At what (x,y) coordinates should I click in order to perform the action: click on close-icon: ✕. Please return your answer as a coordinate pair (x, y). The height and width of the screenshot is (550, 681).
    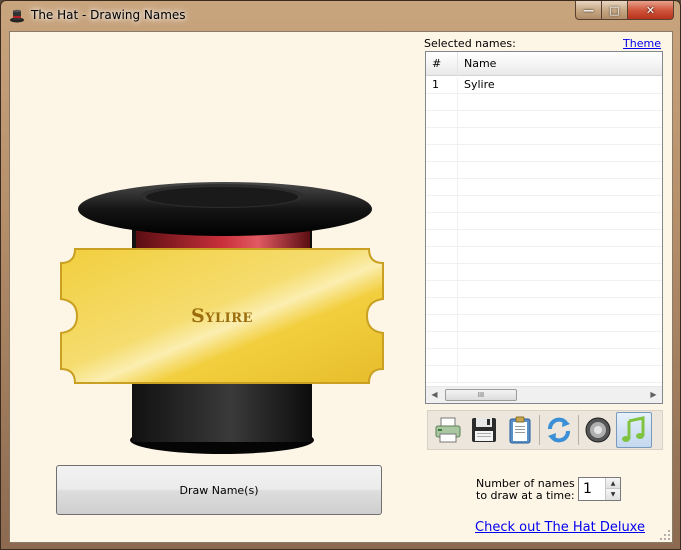
    Looking at the image, I should click on (650, 10).